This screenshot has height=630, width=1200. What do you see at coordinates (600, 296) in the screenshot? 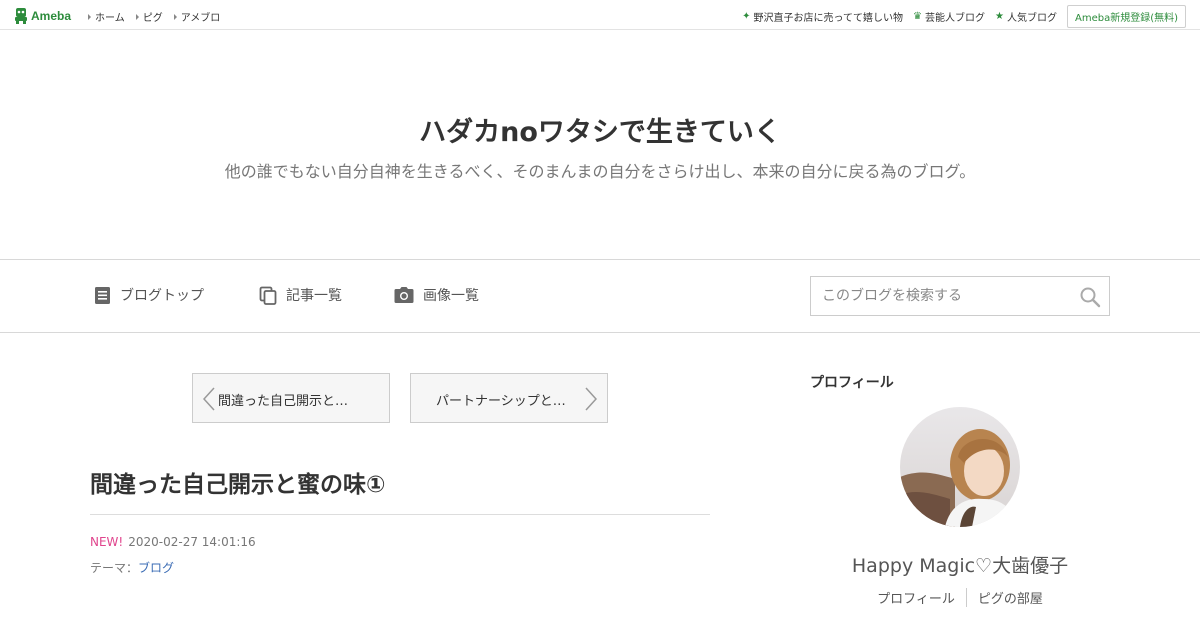
I see `blog-nav: ブログトップ 記事一覧 画像一覧` at bounding box center [600, 296].